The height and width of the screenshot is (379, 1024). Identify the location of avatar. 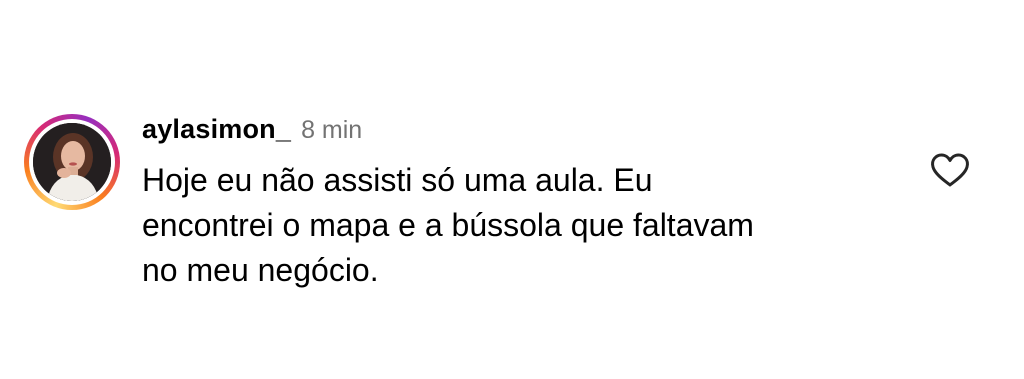
(72, 162).